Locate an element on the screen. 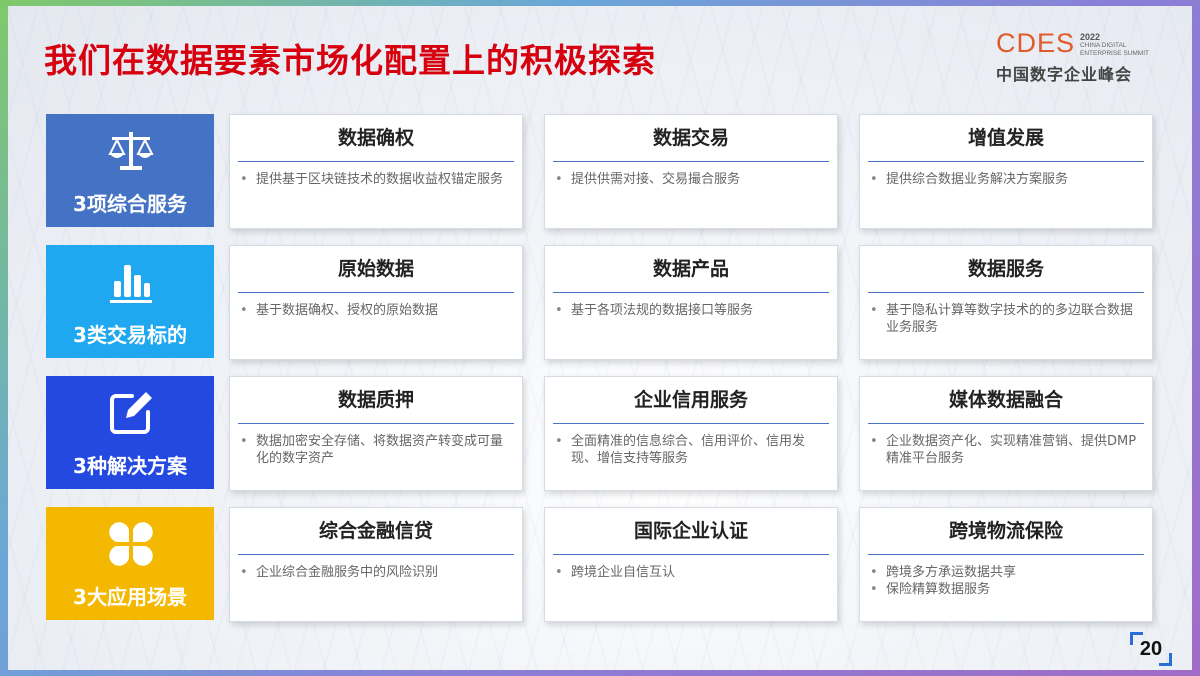  row-label-scenarios: 3大应用场景 is located at coordinates (130, 563).